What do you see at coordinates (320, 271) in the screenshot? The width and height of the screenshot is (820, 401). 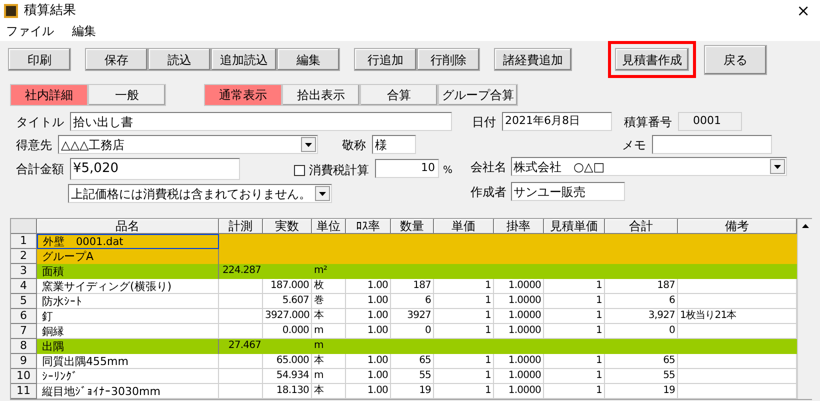 I see `table-cell-text: m²` at bounding box center [320, 271].